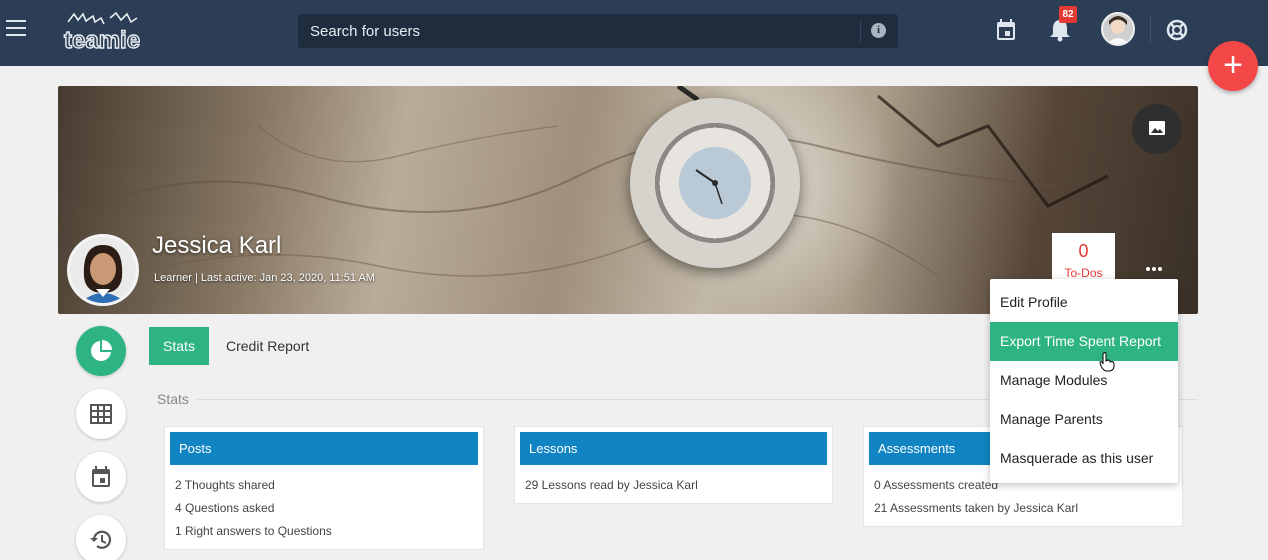  I want to click on history-button, so click(101, 537).